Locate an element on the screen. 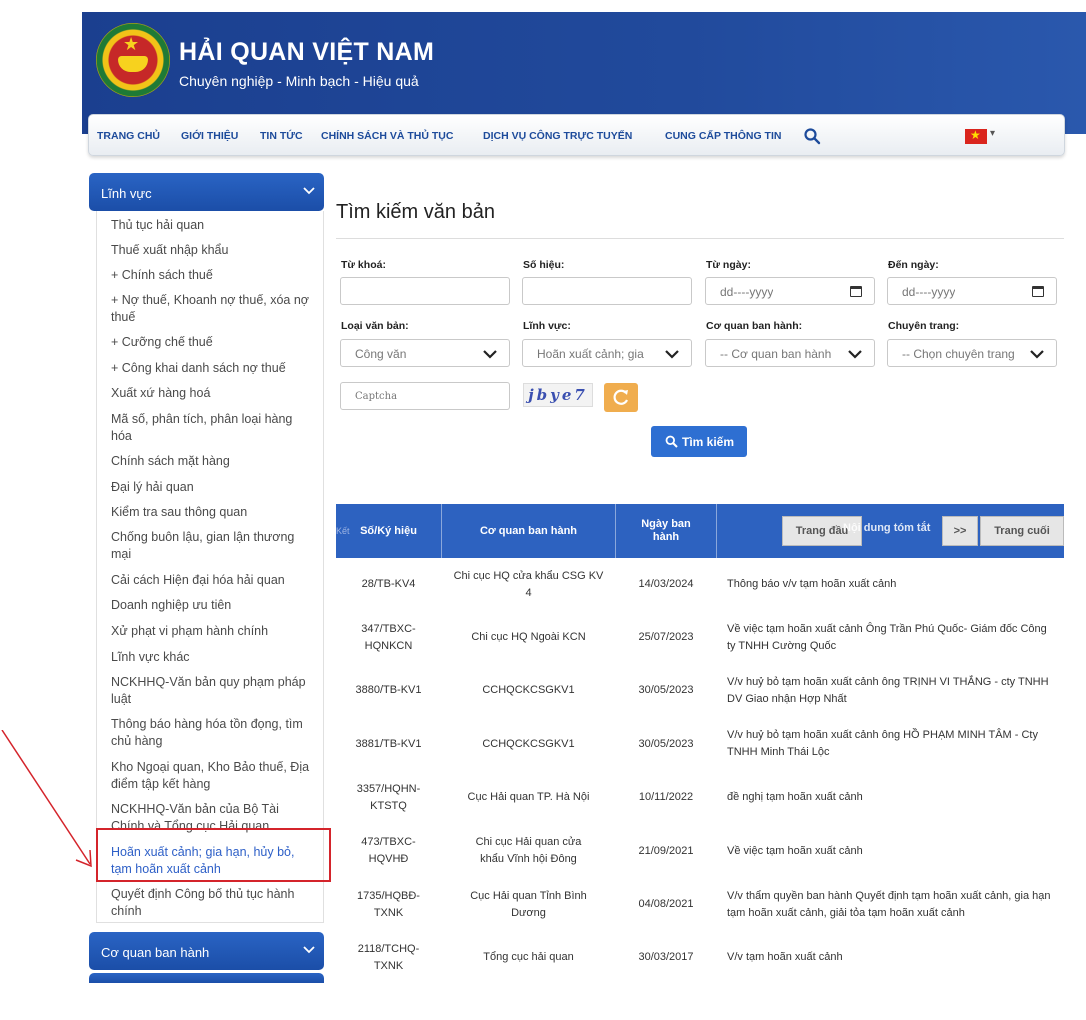 The height and width of the screenshot is (1020, 1086). cell-summary: Thông báo v/v tạm hoãn xuất cảnh is located at coordinates (890, 584).